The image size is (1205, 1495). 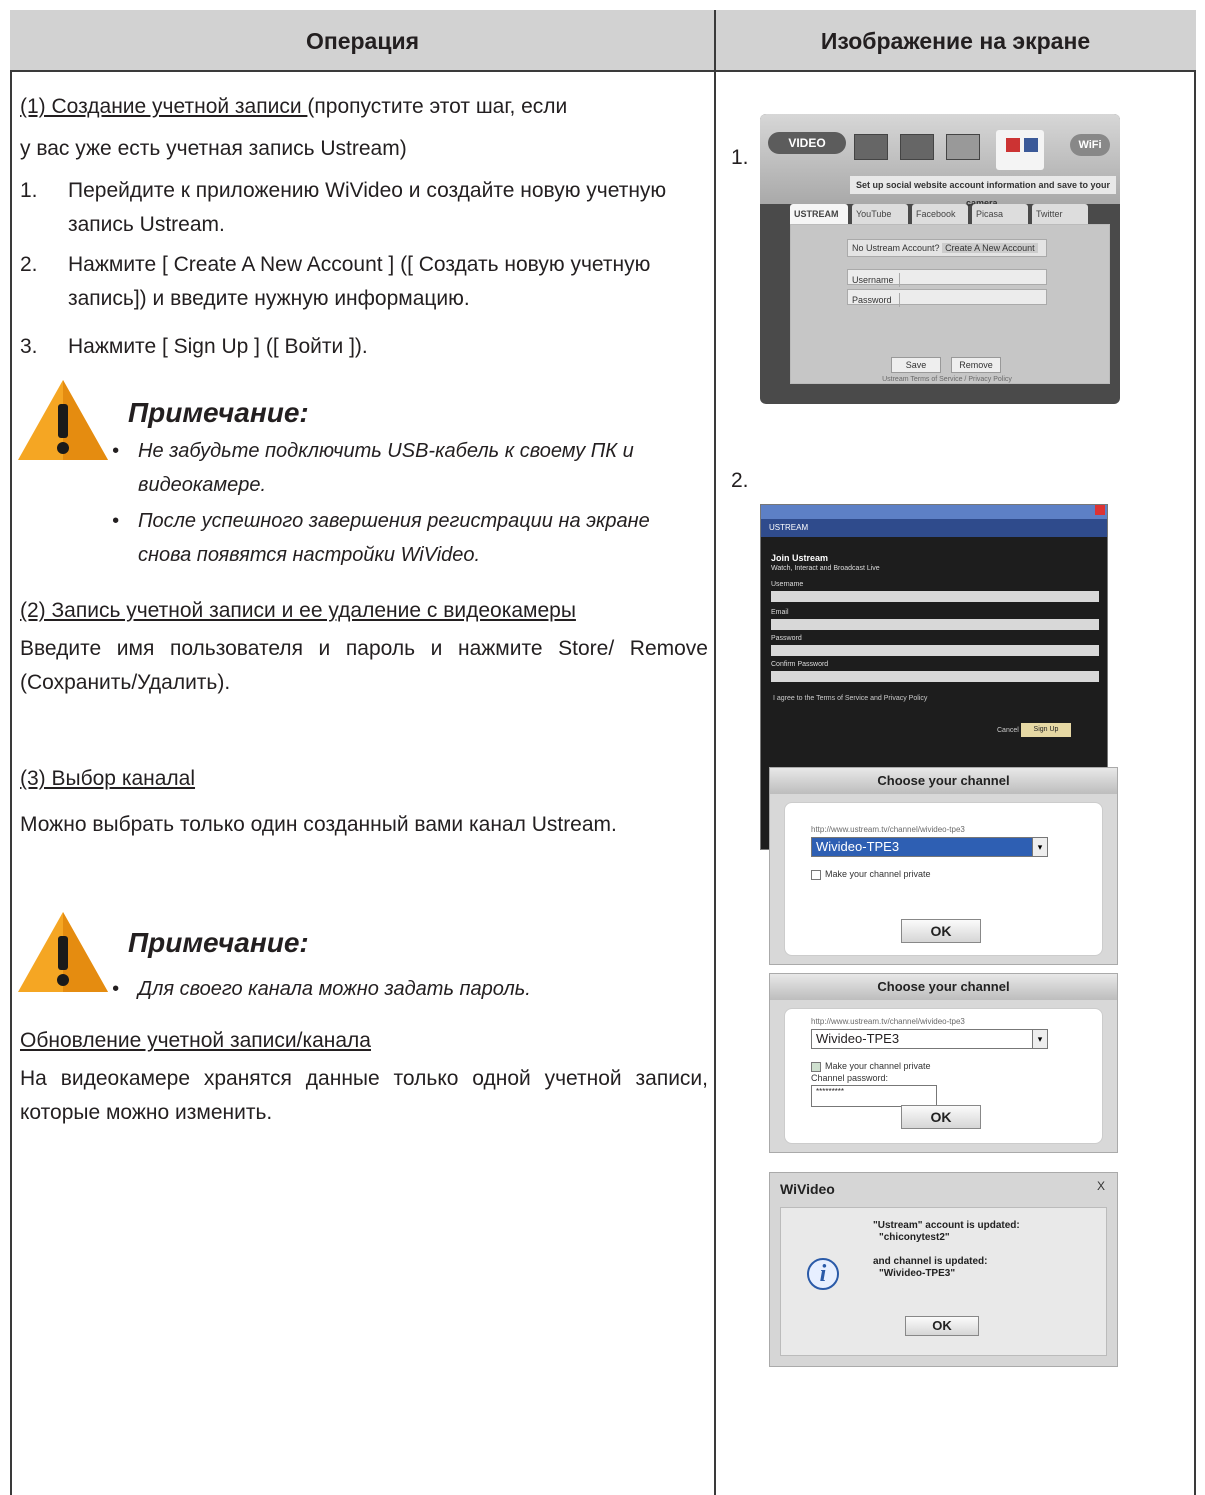 I want to click on tab-youtube: YouTube, so click(x=880, y=214).